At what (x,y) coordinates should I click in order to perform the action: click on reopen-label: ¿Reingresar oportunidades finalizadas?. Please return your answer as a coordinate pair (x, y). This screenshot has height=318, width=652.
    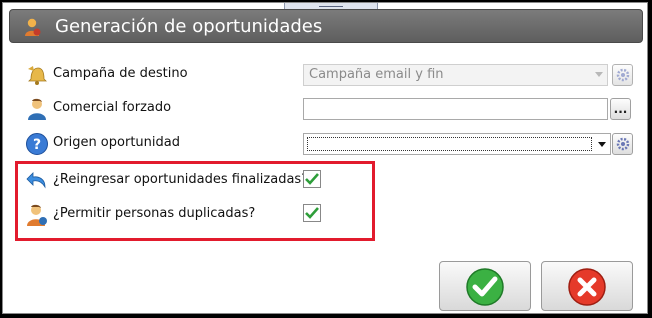
    Looking at the image, I should click on (181, 179).